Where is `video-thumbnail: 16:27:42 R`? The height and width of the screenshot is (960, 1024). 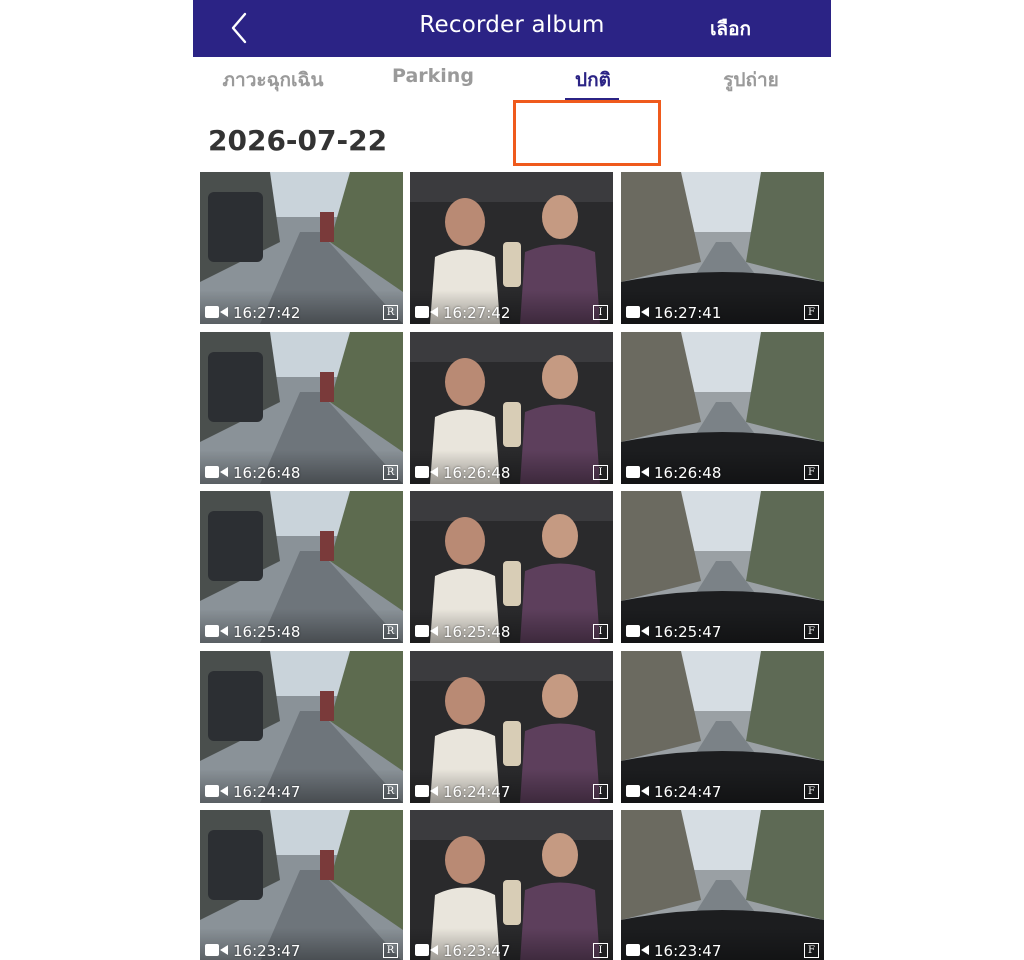
video-thumbnail: 16:27:42 R is located at coordinates (301, 248).